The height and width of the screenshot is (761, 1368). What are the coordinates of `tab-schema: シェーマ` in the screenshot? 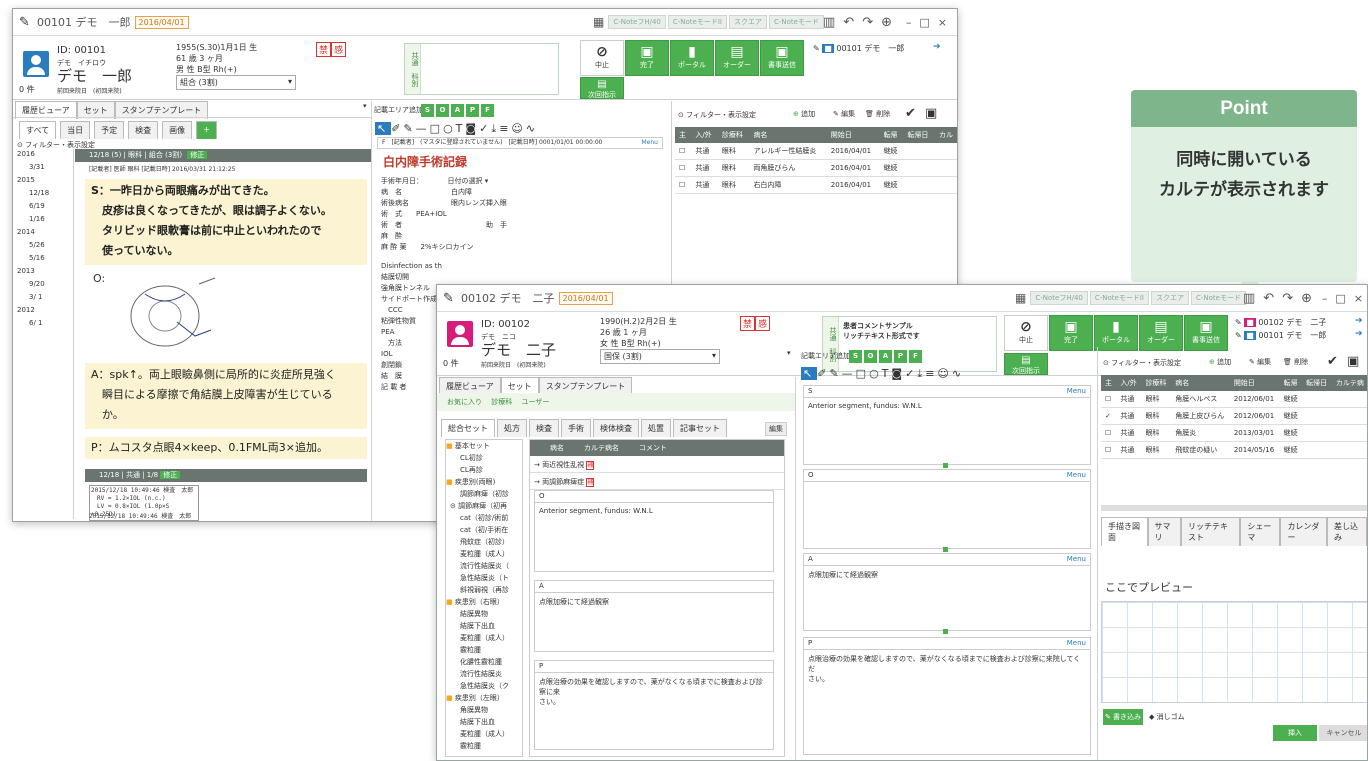 It's located at (1260, 531).